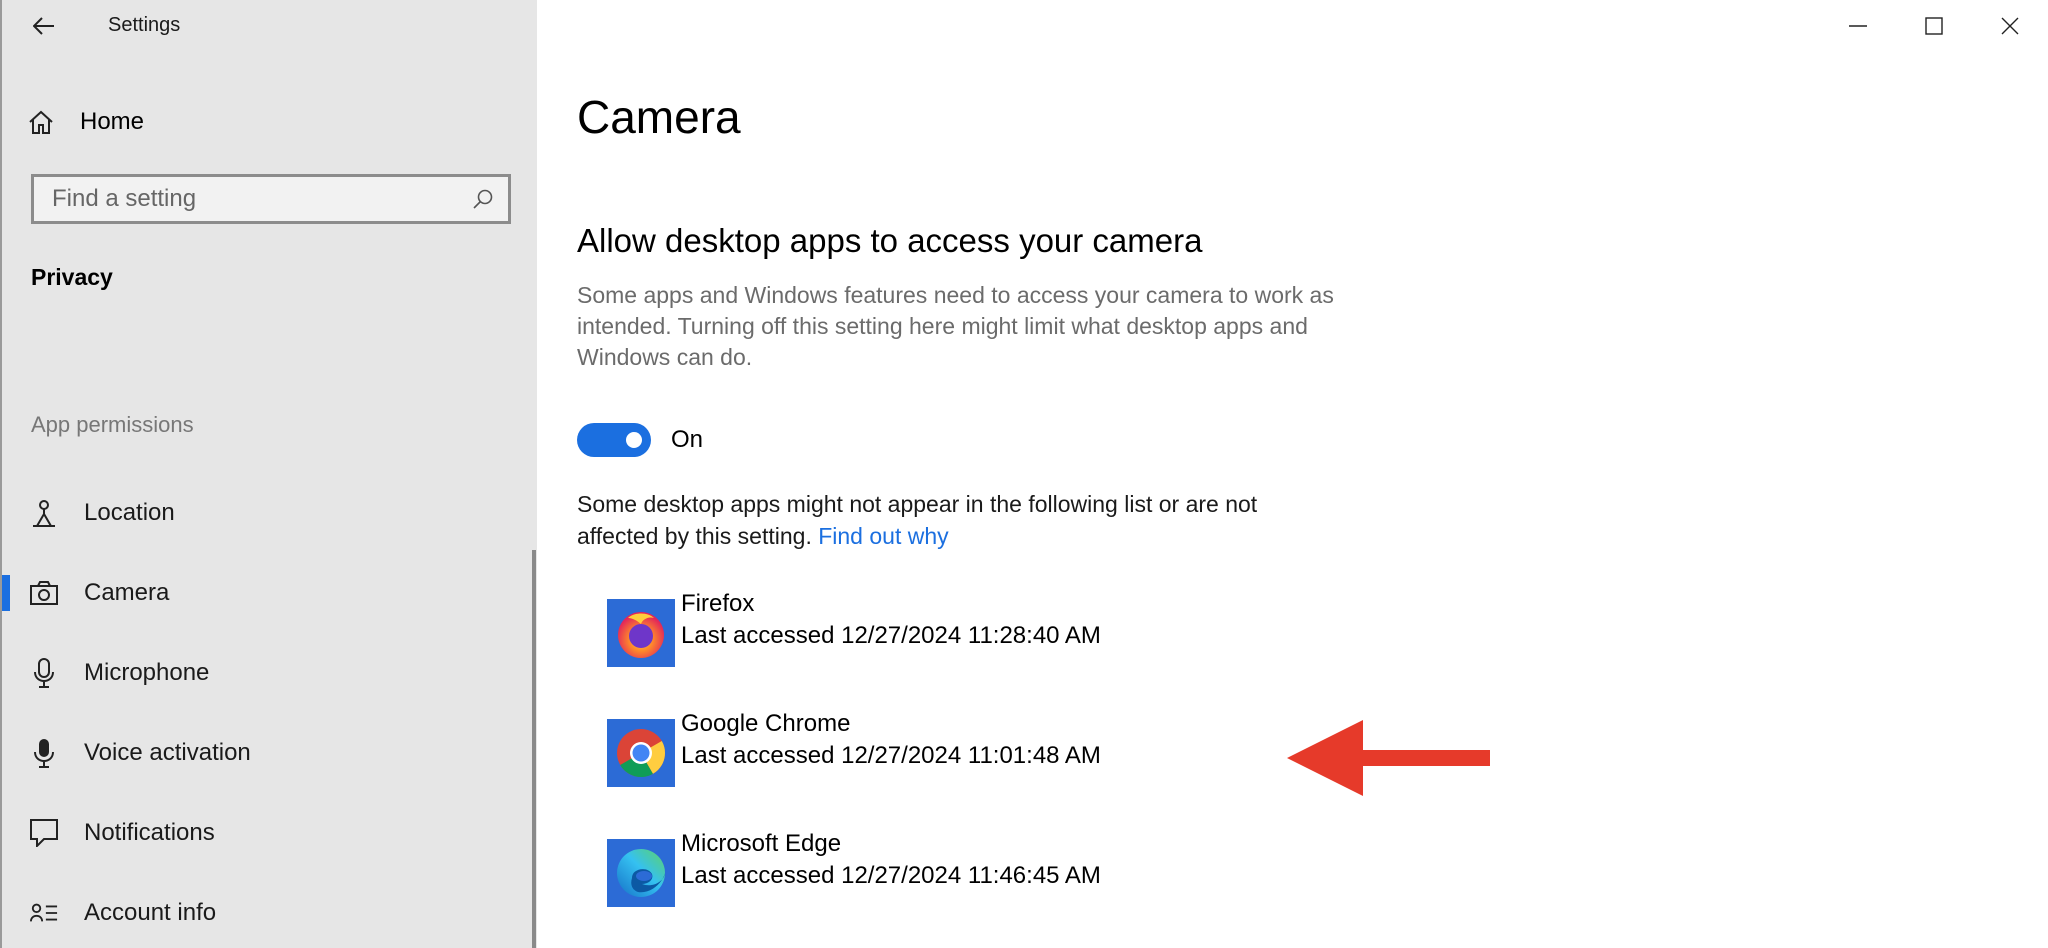 The width and height of the screenshot is (2048, 948). Describe the element at coordinates (267, 513) in the screenshot. I see `sidebar-item-location: Location` at that location.